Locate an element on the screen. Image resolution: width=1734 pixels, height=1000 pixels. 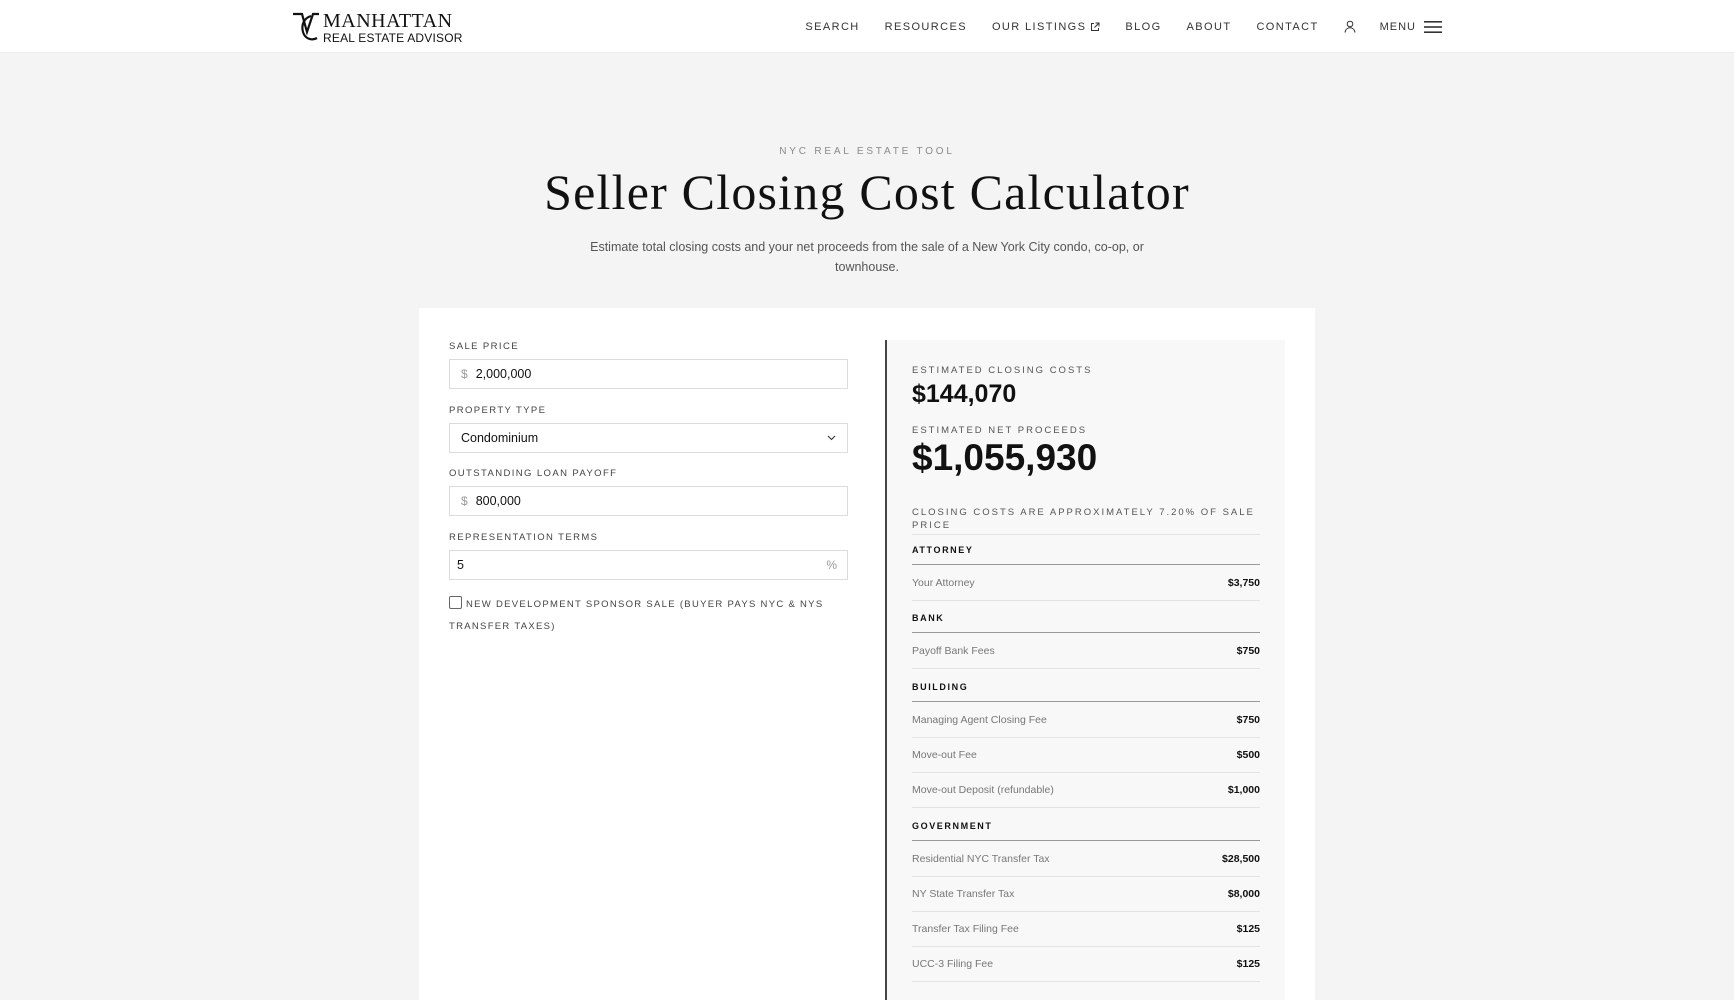
section-header-attorney: ATTORNEY is located at coordinates (1086, 552).